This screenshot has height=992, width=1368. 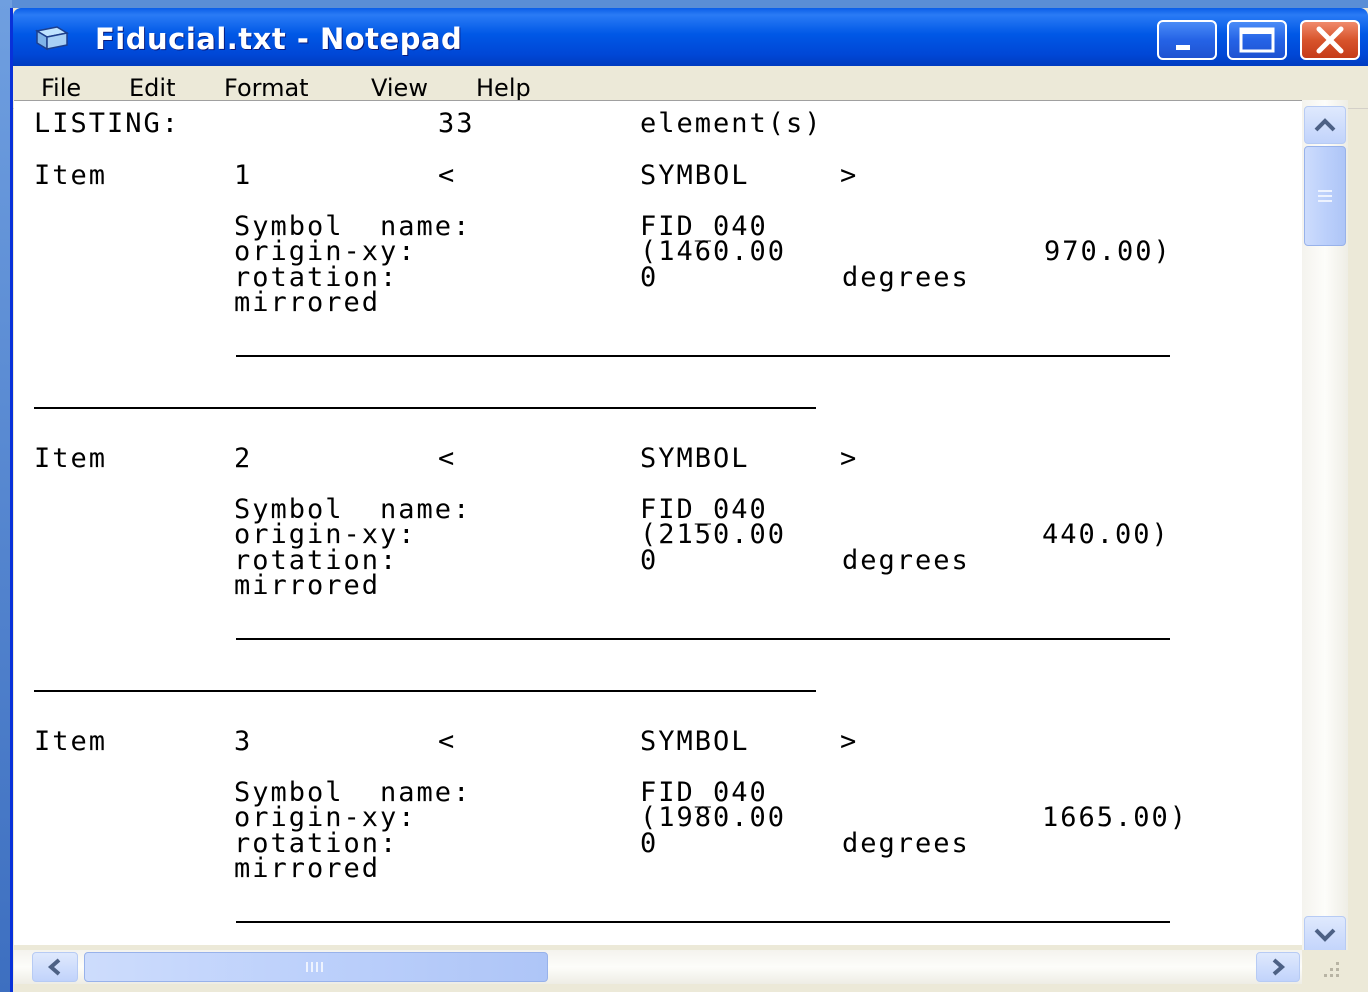 I want to click on resize-grip-icon, so click(x=1331, y=969).